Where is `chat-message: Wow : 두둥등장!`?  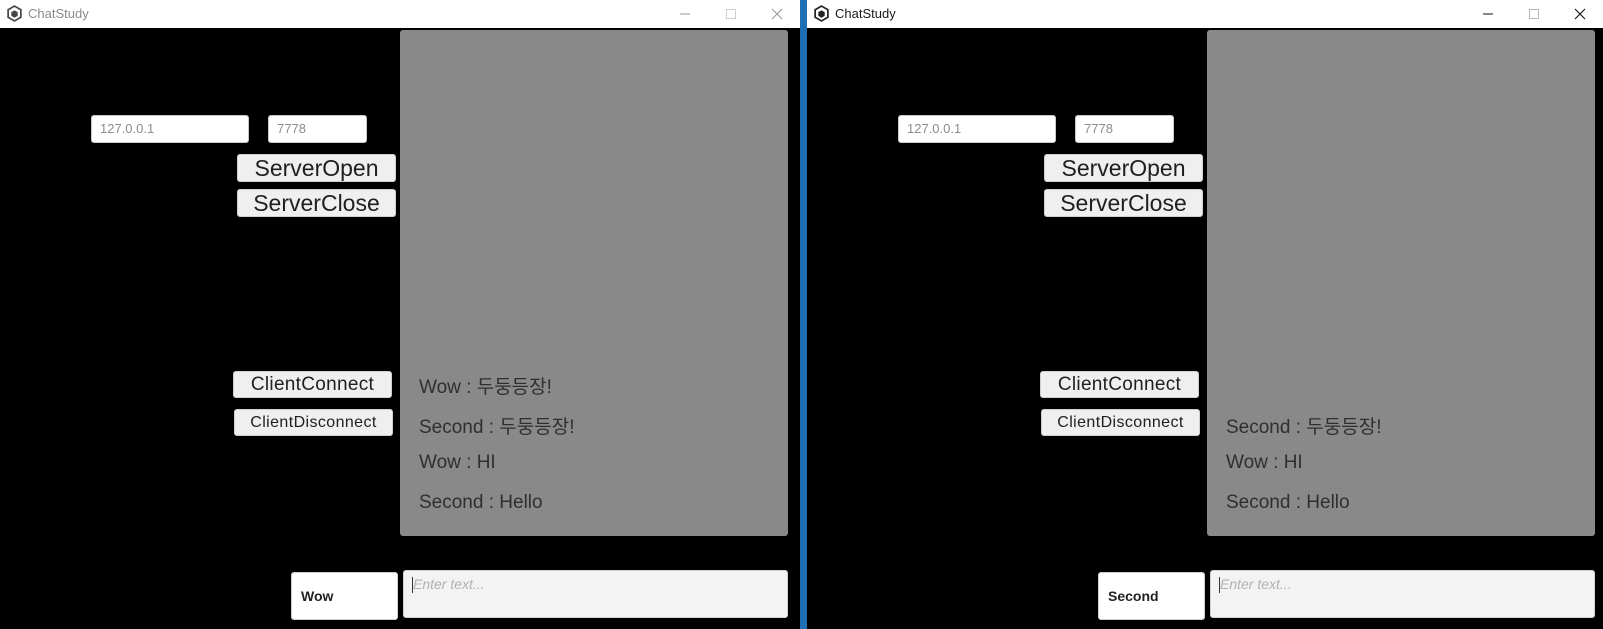
chat-message: Wow : 두둥등장! is located at coordinates (485, 387).